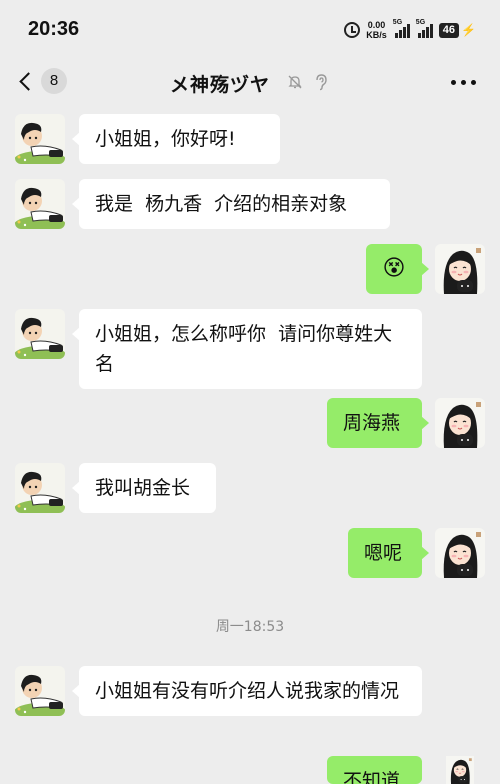 The height and width of the screenshot is (784, 500). I want to click on status-indicators: 0.00 KB/s 5G 5G 46 ⚡, so click(410, 29).